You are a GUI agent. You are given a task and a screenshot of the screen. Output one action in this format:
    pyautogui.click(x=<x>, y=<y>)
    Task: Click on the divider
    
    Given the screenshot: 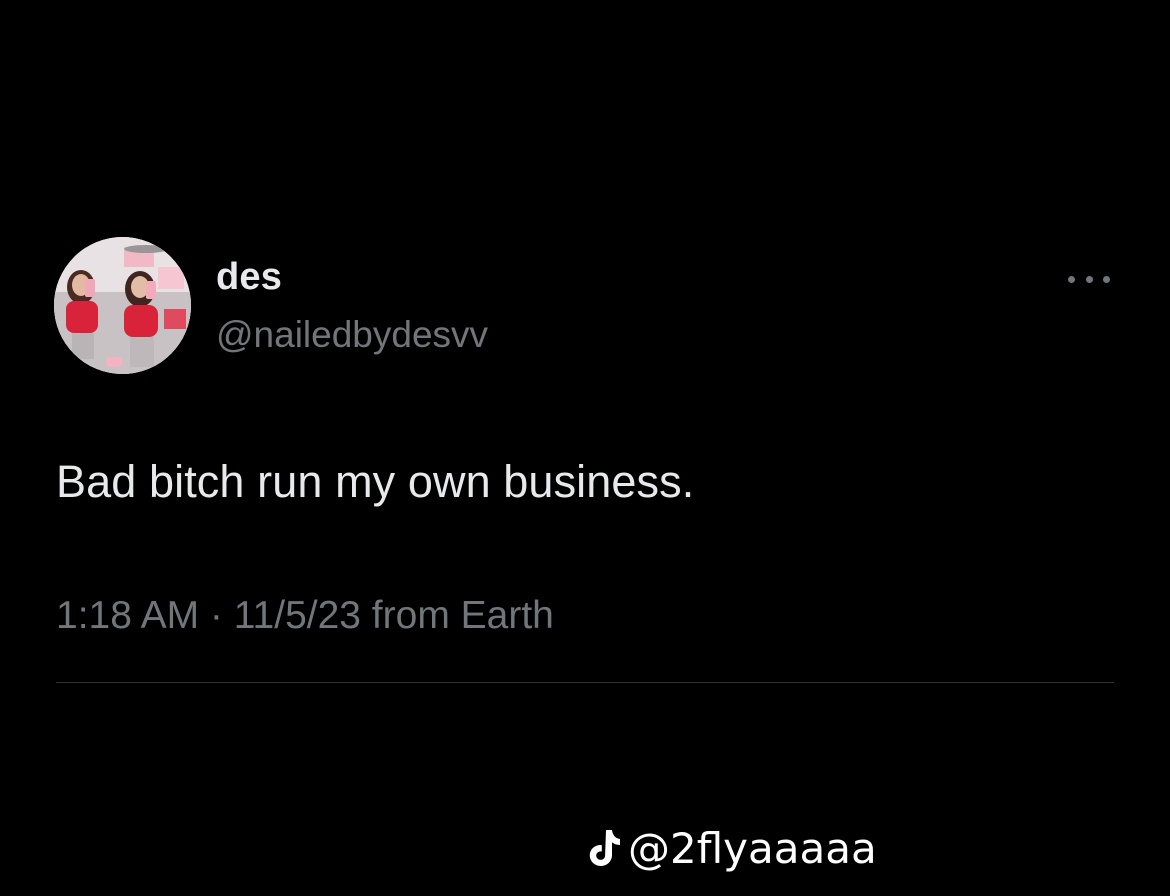 What is the action you would take?
    pyautogui.click(x=585, y=682)
    